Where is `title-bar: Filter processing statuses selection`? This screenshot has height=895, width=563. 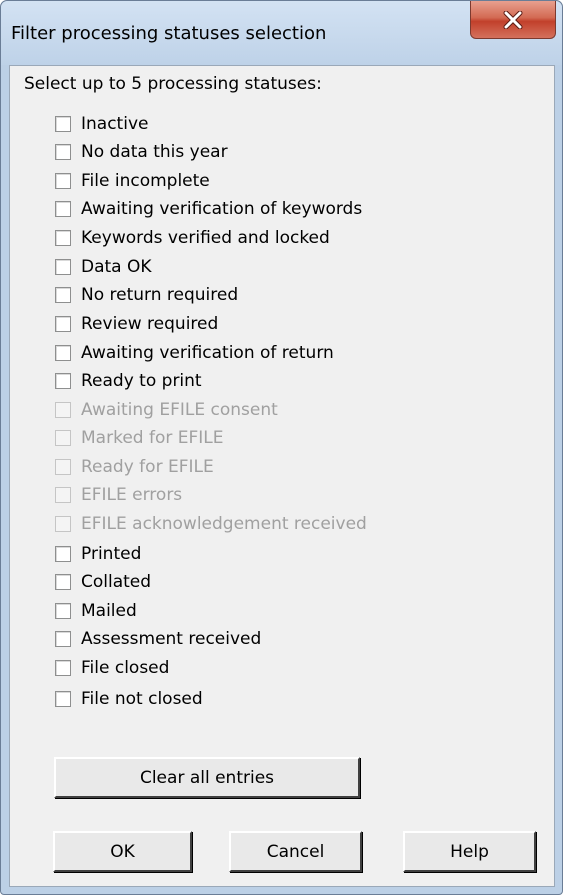 title-bar: Filter processing statuses selection is located at coordinates (281, 33).